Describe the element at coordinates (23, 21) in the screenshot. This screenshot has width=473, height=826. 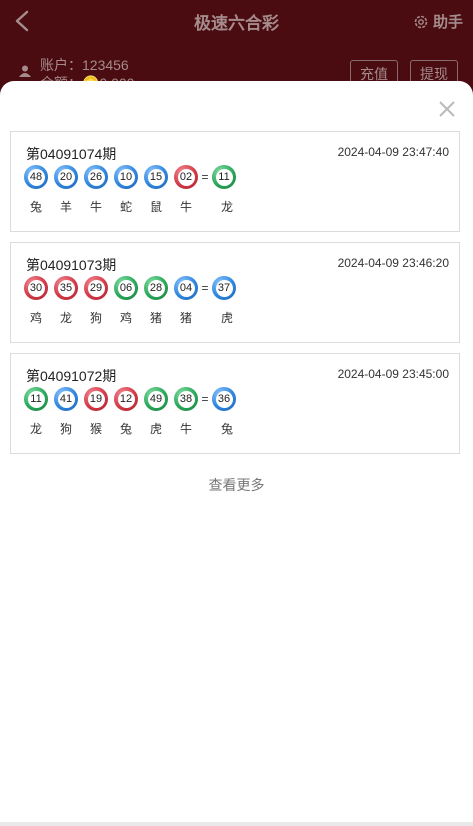
I see `back-arrow-icon` at that location.